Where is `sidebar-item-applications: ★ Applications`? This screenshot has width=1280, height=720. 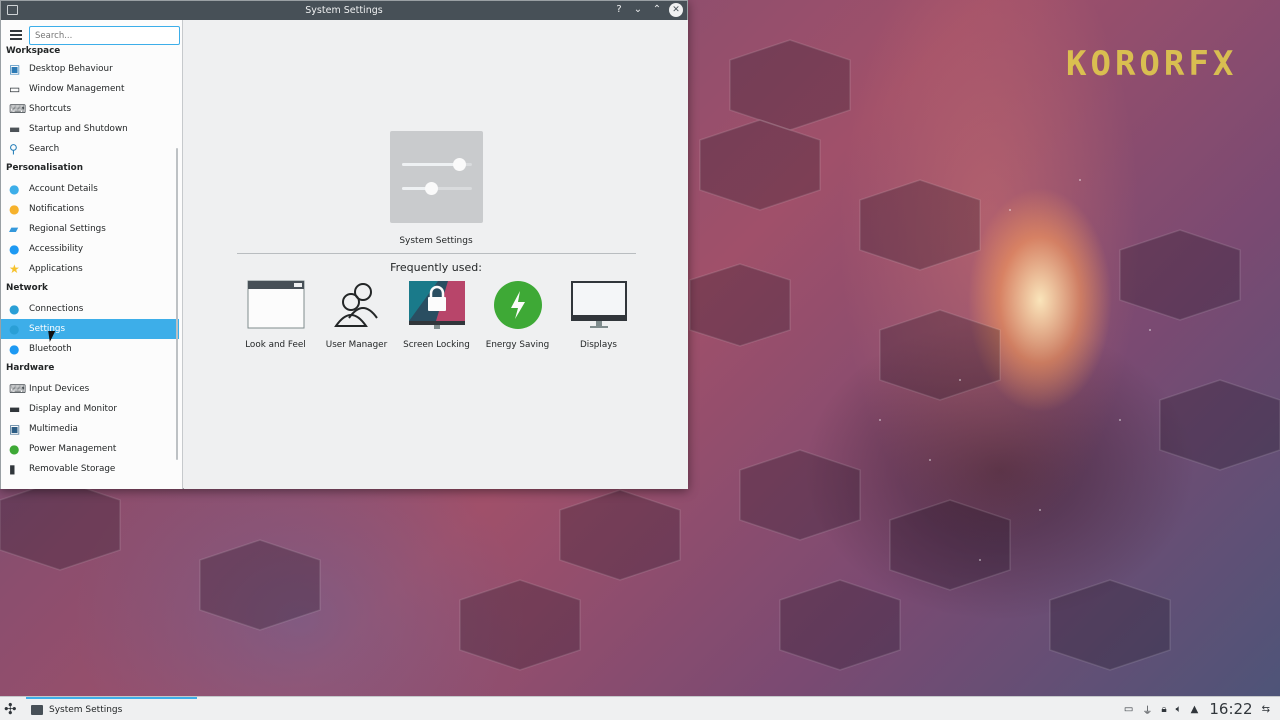
sidebar-item-applications: ★ Applications is located at coordinates (90, 269).